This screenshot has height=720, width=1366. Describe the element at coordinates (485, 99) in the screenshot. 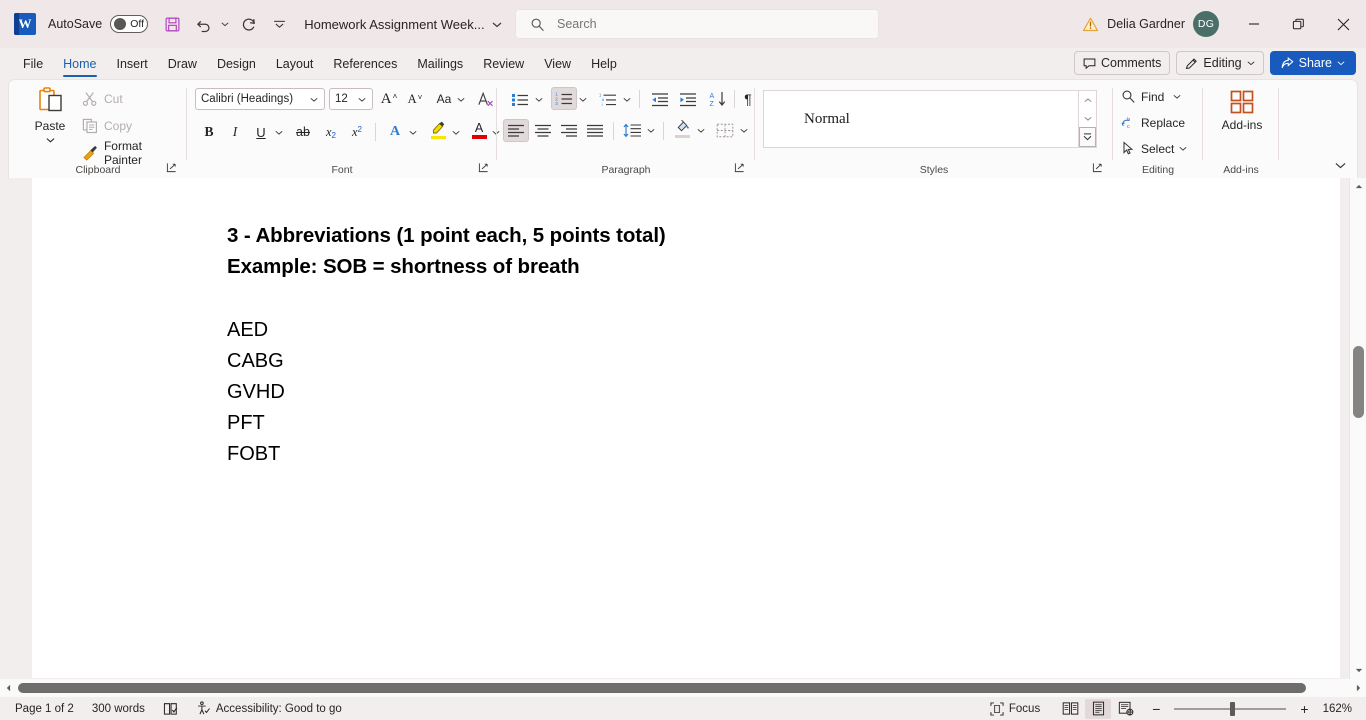

I see `clear-formatting-icon` at that location.